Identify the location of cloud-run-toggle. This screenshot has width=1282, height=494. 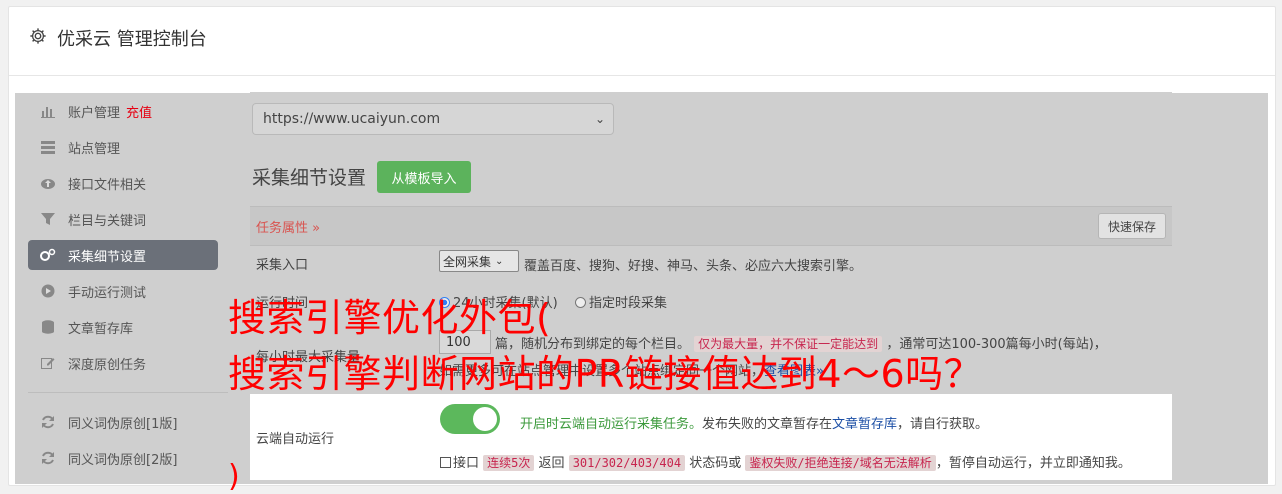
(470, 419).